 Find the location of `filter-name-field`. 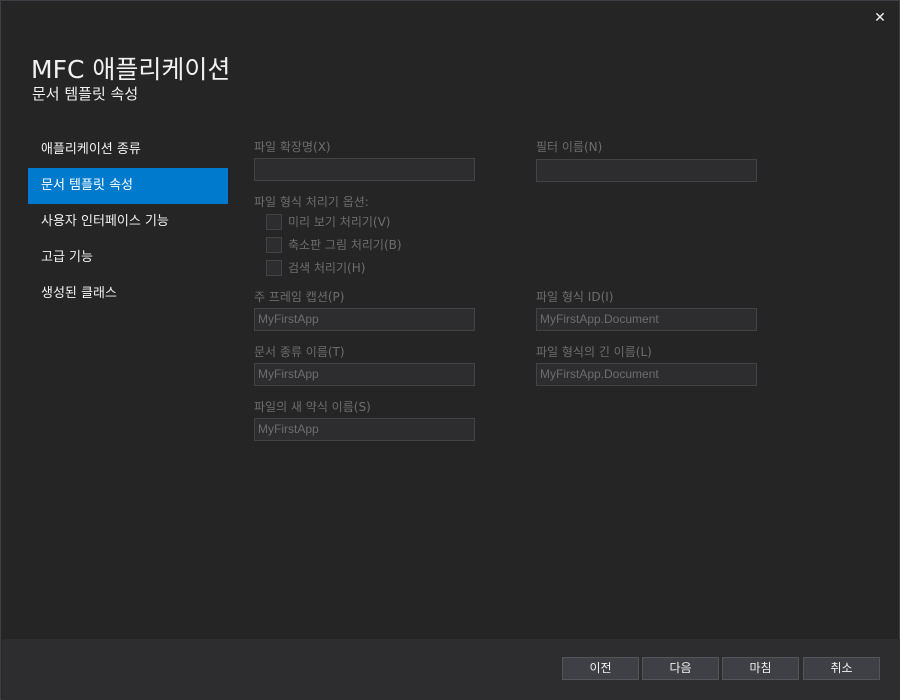

filter-name-field is located at coordinates (646, 170).